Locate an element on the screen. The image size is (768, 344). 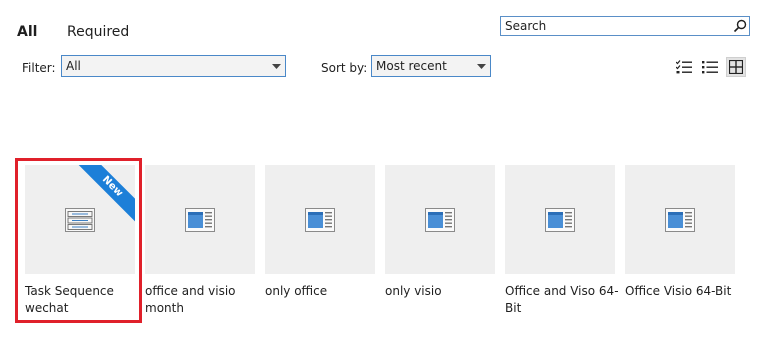
software-tile: office and visio month is located at coordinates (200, 241).